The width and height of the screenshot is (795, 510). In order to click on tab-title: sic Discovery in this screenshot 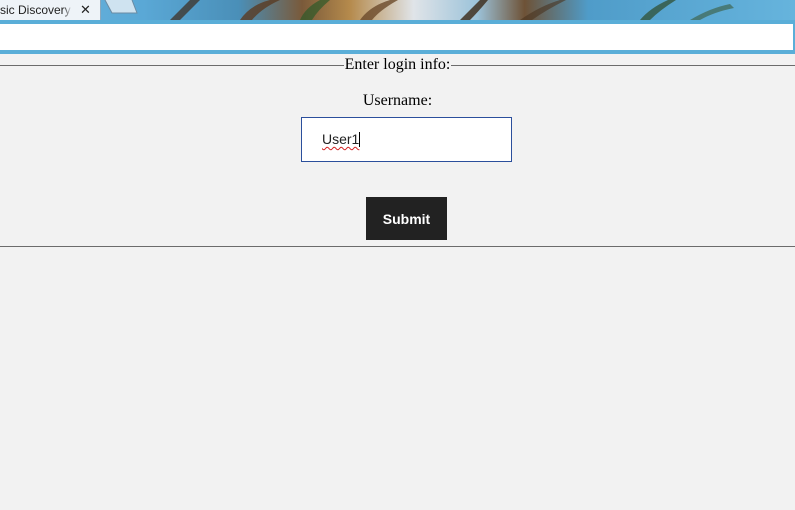, I will do `click(35, 10)`.